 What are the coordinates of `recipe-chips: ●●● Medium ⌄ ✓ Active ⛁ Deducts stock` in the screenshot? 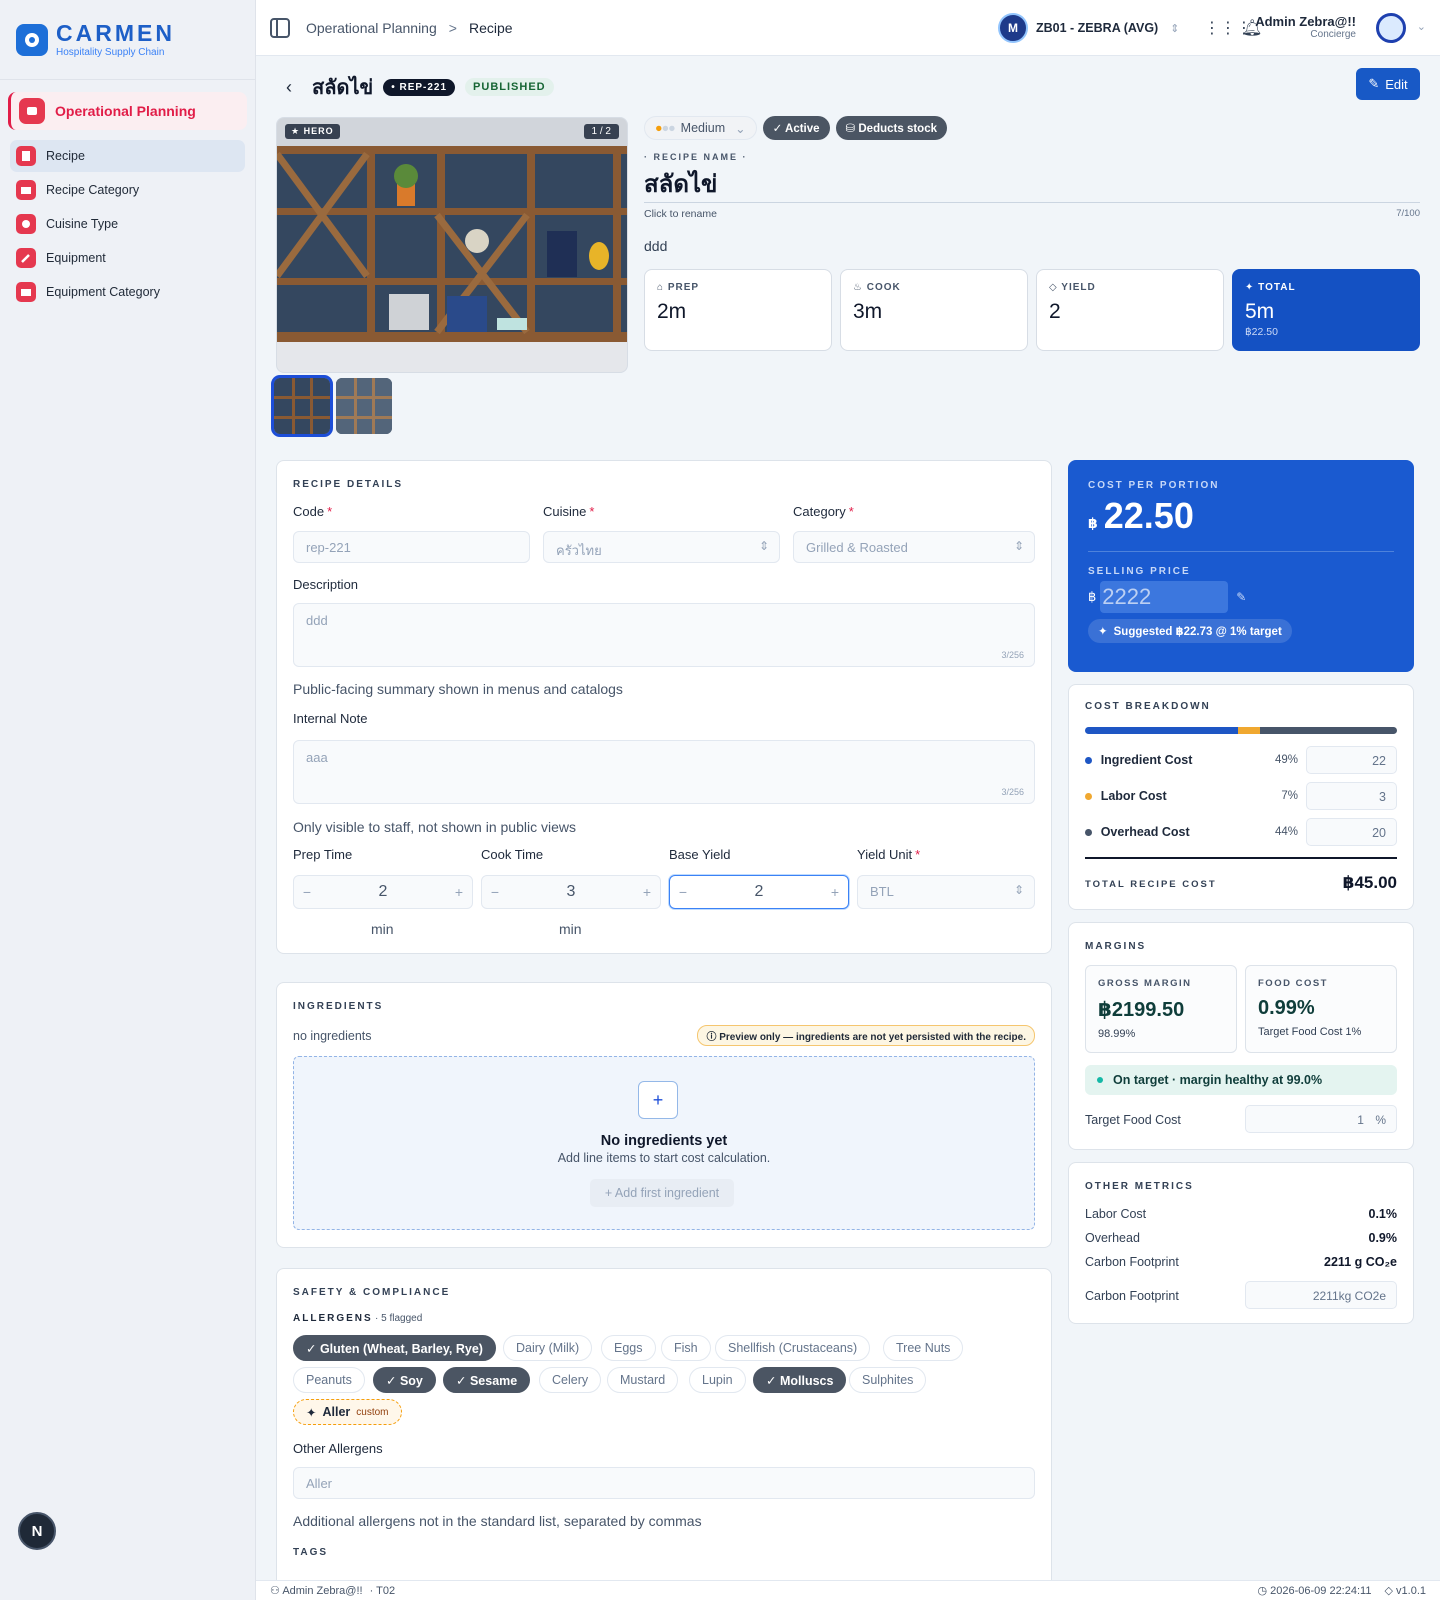 It's located at (795, 128).